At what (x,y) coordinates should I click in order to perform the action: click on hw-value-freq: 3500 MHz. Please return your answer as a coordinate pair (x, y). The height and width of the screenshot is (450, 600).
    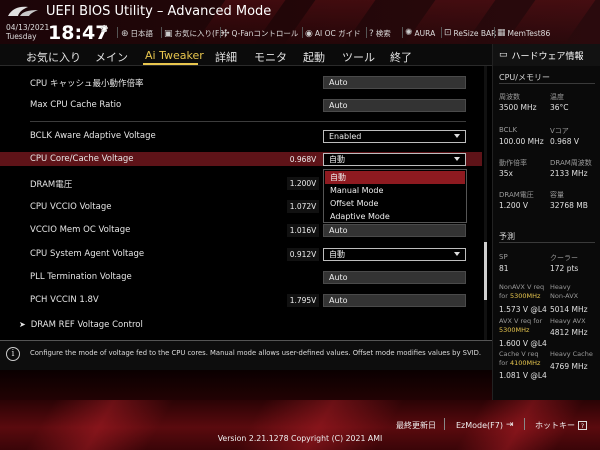
    Looking at the image, I should click on (518, 107).